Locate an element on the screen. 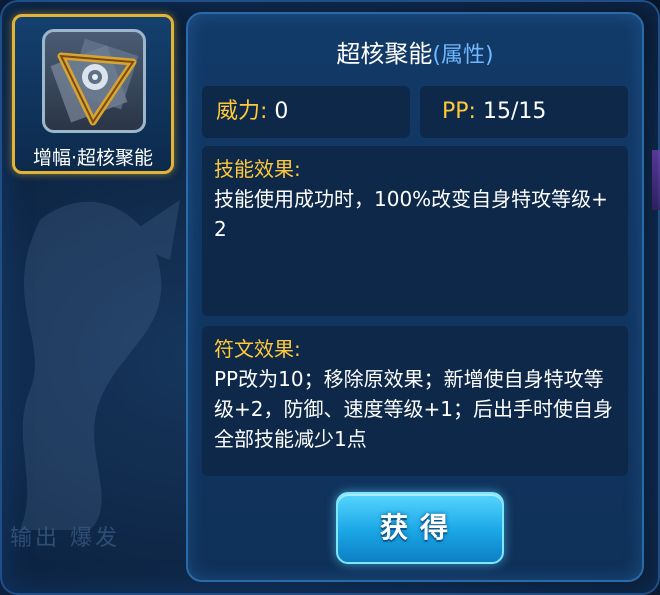  get-button: 获得 is located at coordinates (420, 528).